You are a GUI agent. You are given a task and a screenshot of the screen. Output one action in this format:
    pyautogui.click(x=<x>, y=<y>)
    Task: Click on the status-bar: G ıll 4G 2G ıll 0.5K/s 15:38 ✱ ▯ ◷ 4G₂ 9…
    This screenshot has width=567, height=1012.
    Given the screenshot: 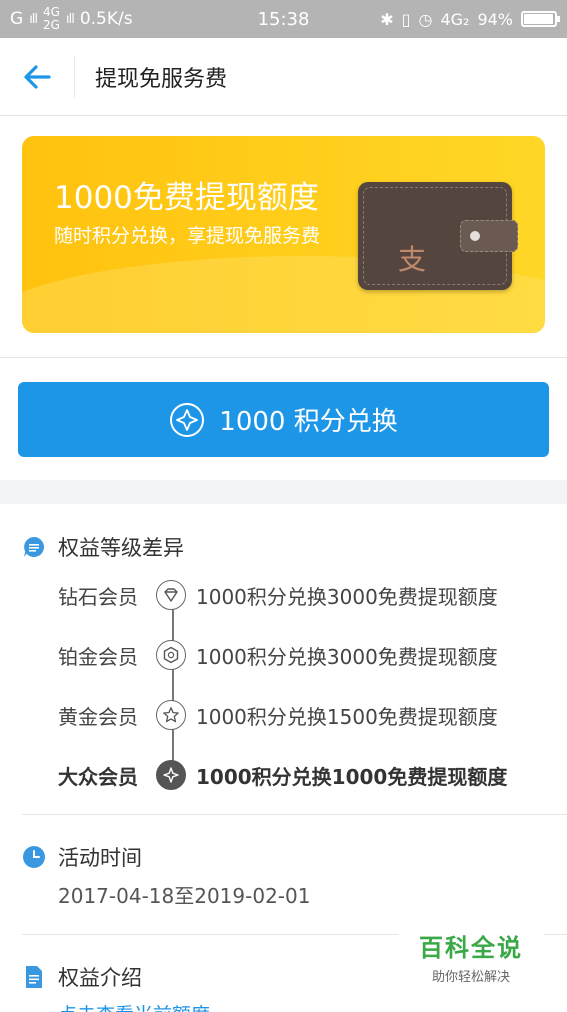 What is the action you would take?
    pyautogui.click(x=283, y=19)
    